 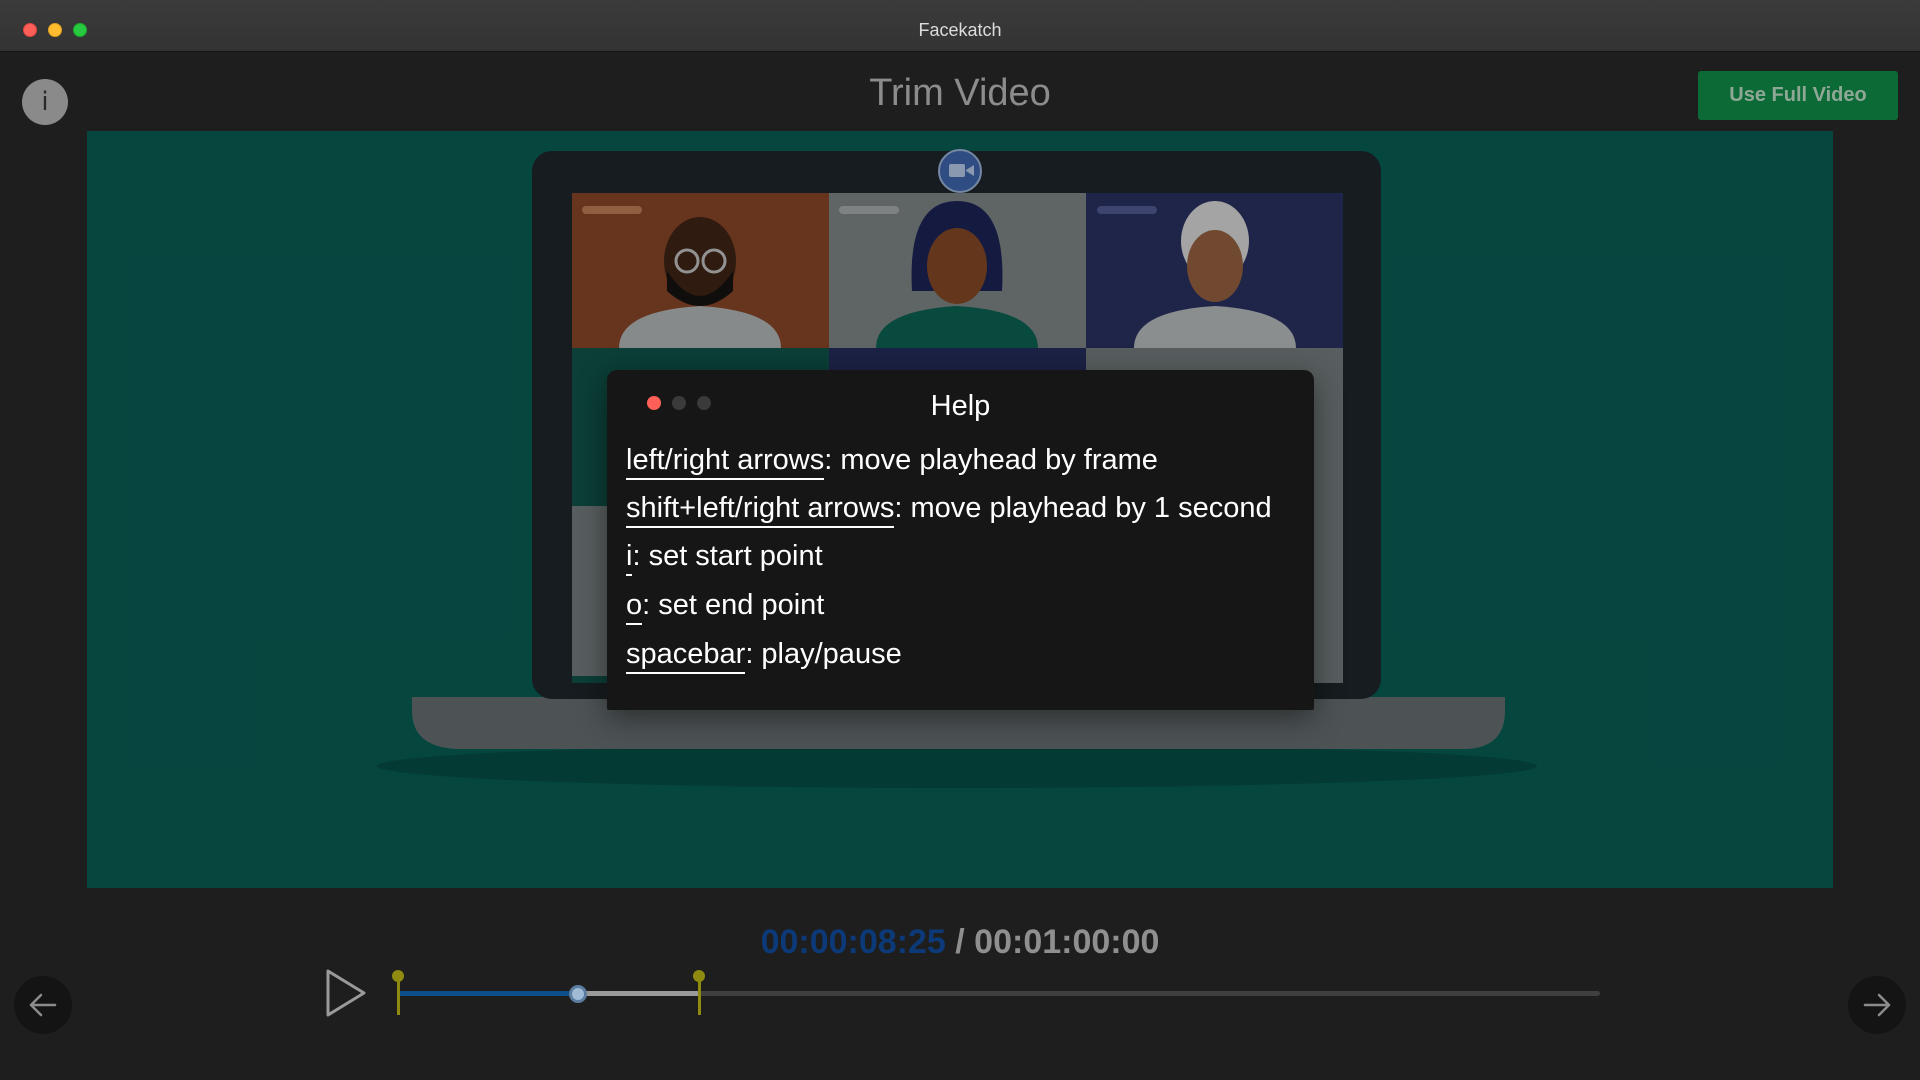 I want to click on title-bar: Facekatch, so click(x=960, y=26).